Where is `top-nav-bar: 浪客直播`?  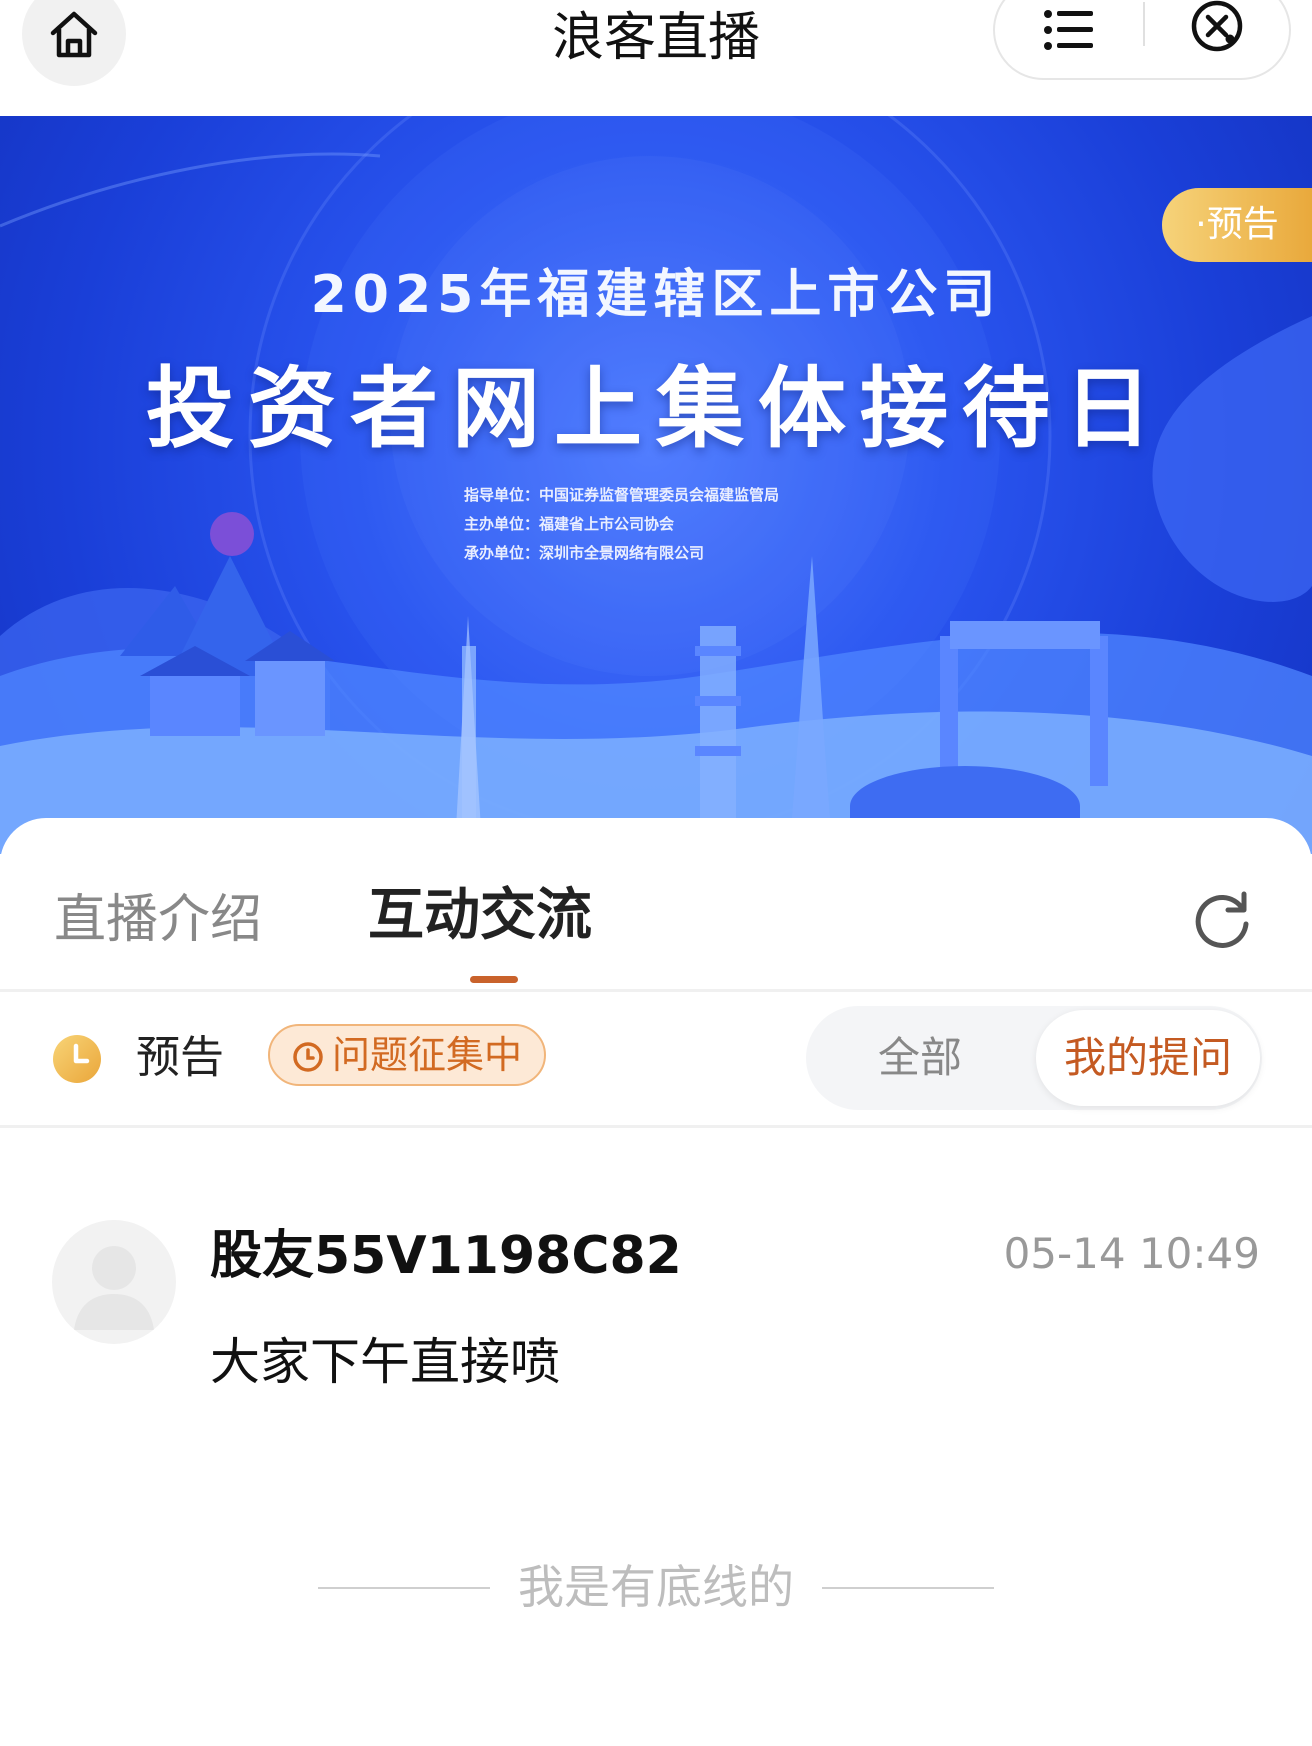
top-nav-bar: 浪客直播 is located at coordinates (656, 58).